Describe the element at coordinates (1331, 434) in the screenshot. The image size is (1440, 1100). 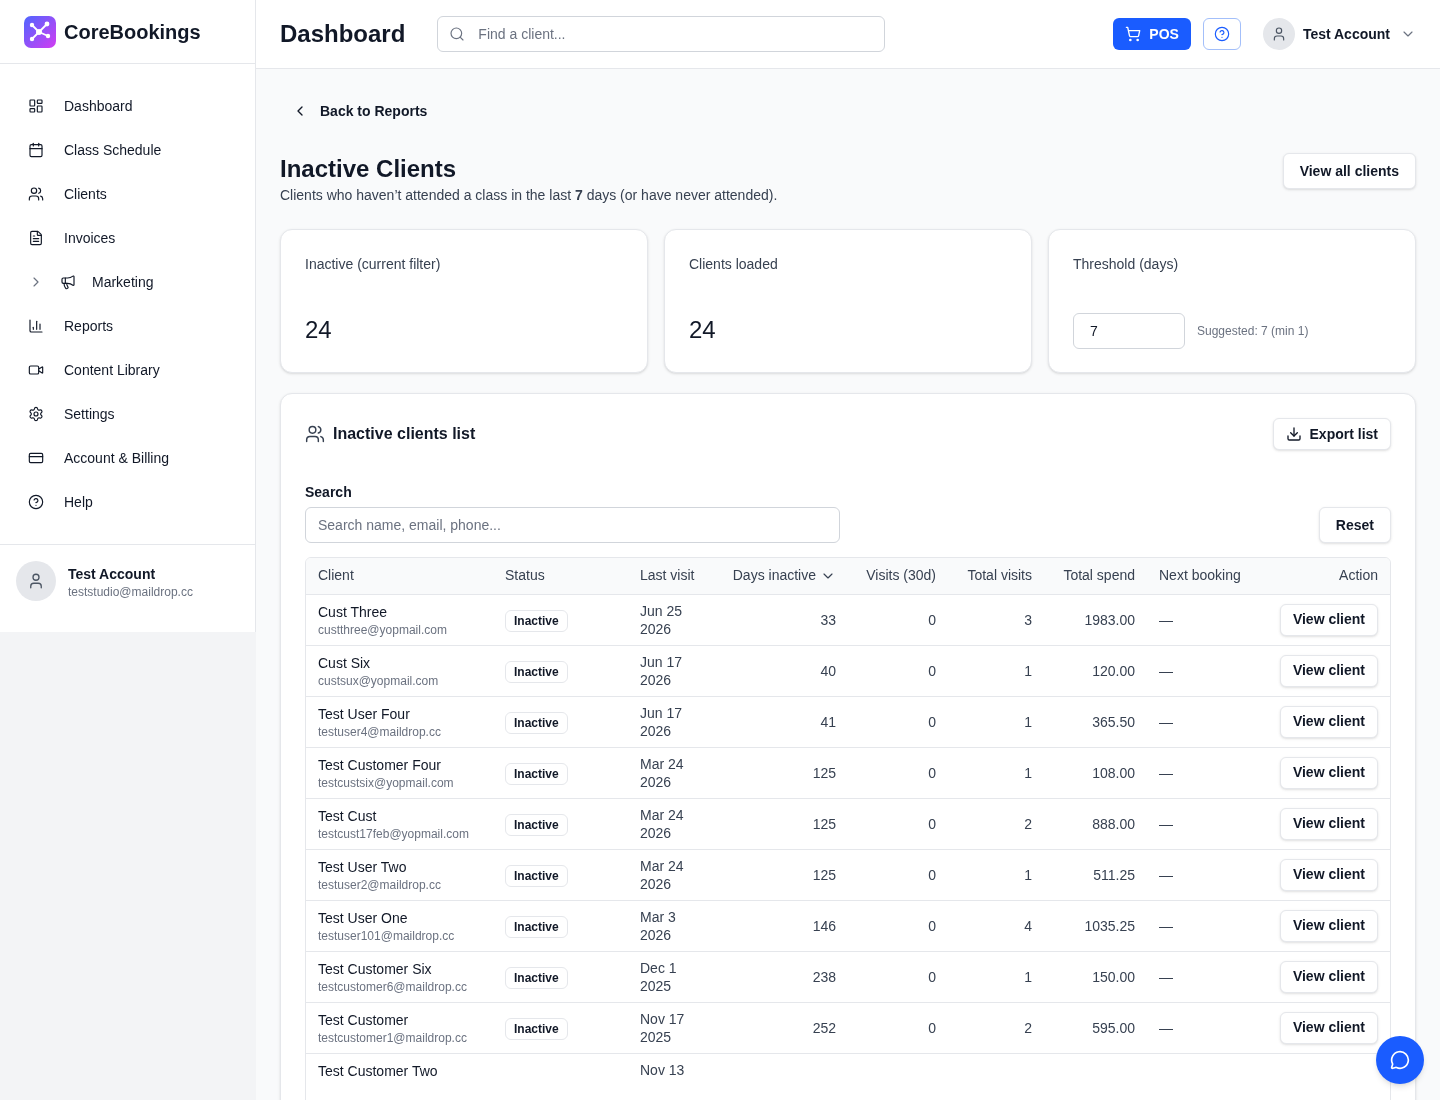
I see `export-button: Export list` at that location.